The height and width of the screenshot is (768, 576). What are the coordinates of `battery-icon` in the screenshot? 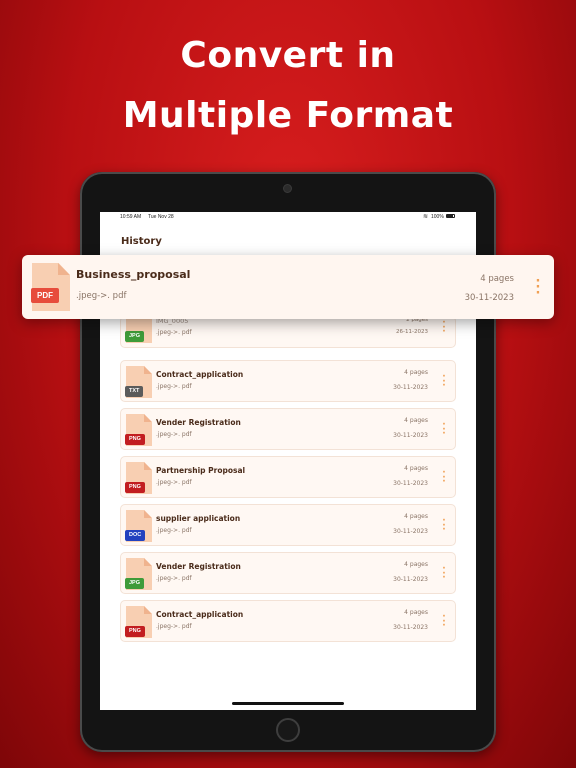 It's located at (450, 216).